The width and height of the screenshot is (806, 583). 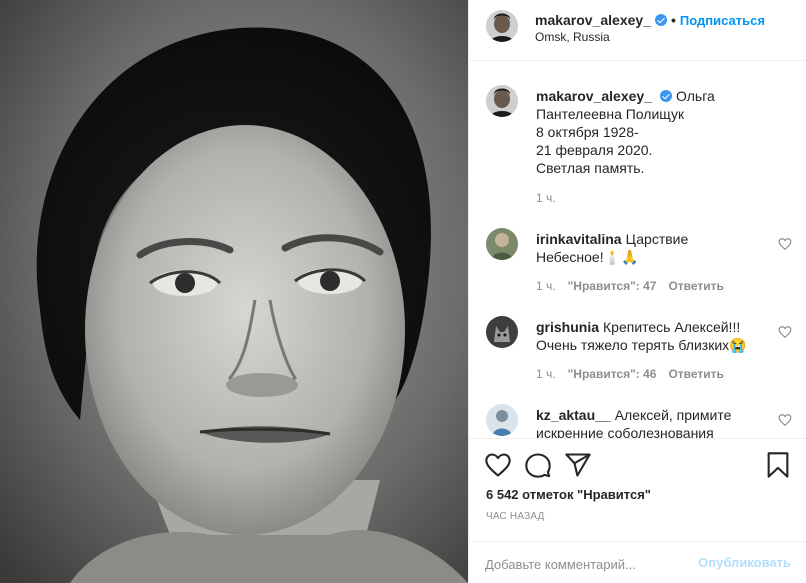 What do you see at coordinates (672, 327) in the screenshot?
I see `comment-text: Крепитесь Алексей!!!` at bounding box center [672, 327].